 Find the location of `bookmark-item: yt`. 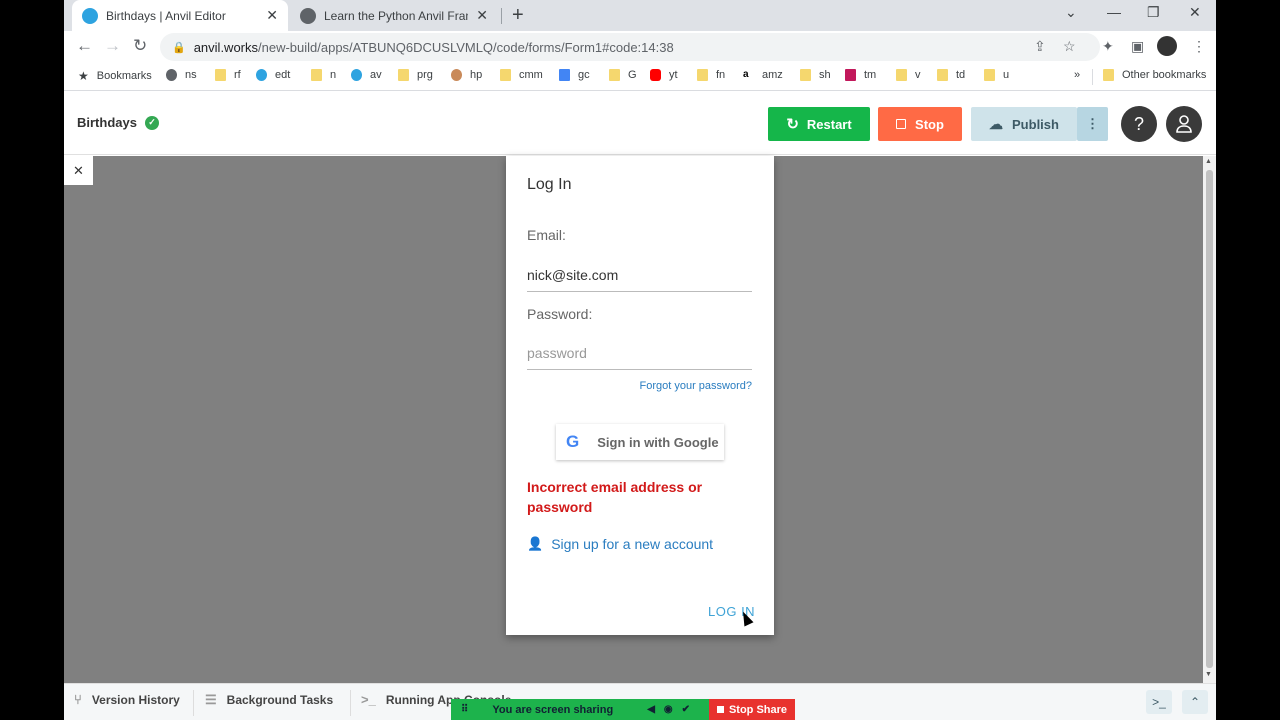

bookmark-item: yt is located at coordinates (664, 75).